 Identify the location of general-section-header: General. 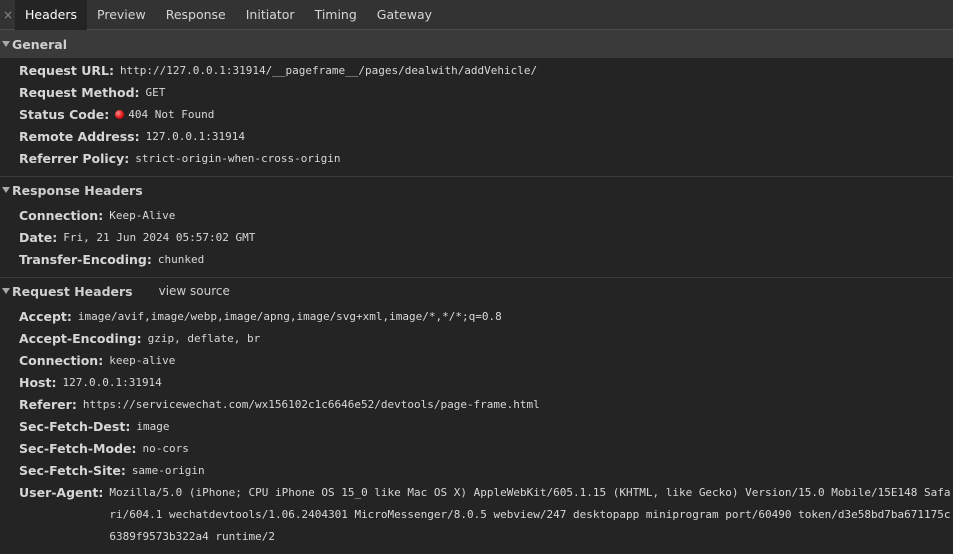
(476, 44).